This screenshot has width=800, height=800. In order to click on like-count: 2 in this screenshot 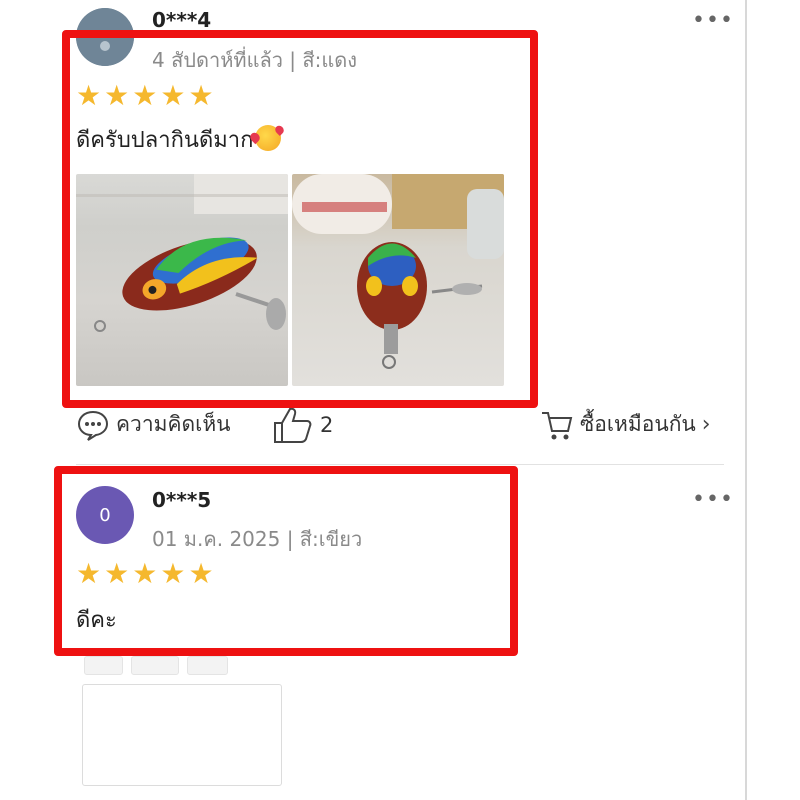, I will do `click(327, 425)`.